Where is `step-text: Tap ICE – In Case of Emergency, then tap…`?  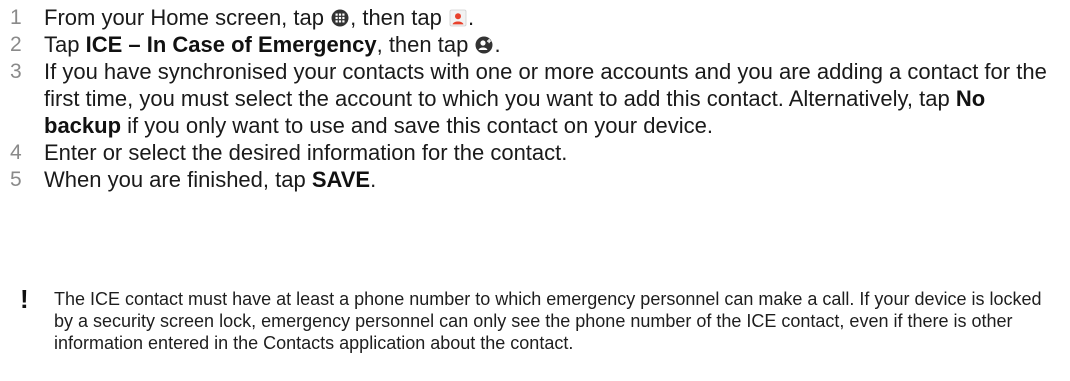
step-text: Tap ICE – In Case of Emergency, then tap… is located at coordinates (272, 44).